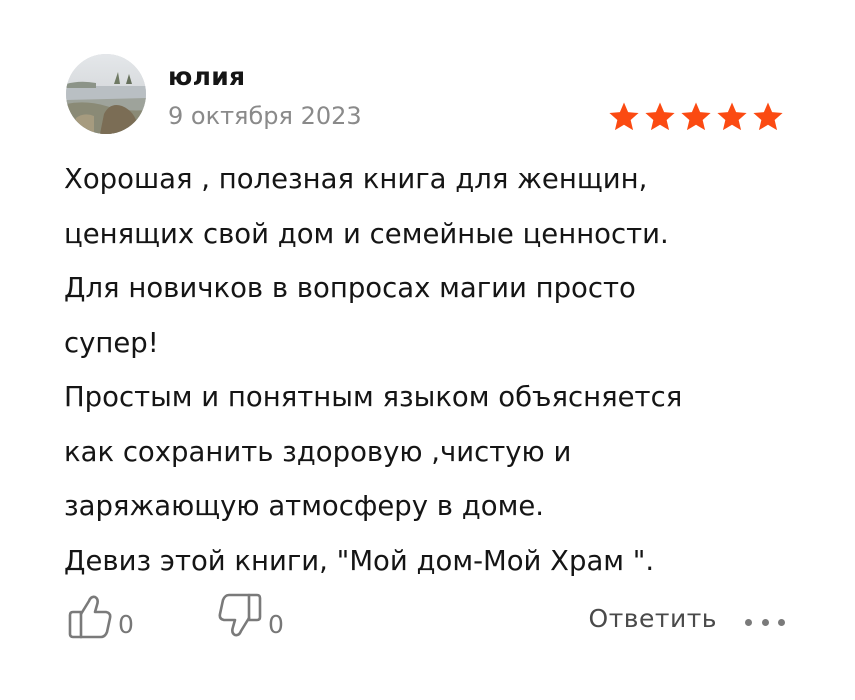  Describe the element at coordinates (425, 622) in the screenshot. I see `review-footer: 0 0 Ответить` at that location.